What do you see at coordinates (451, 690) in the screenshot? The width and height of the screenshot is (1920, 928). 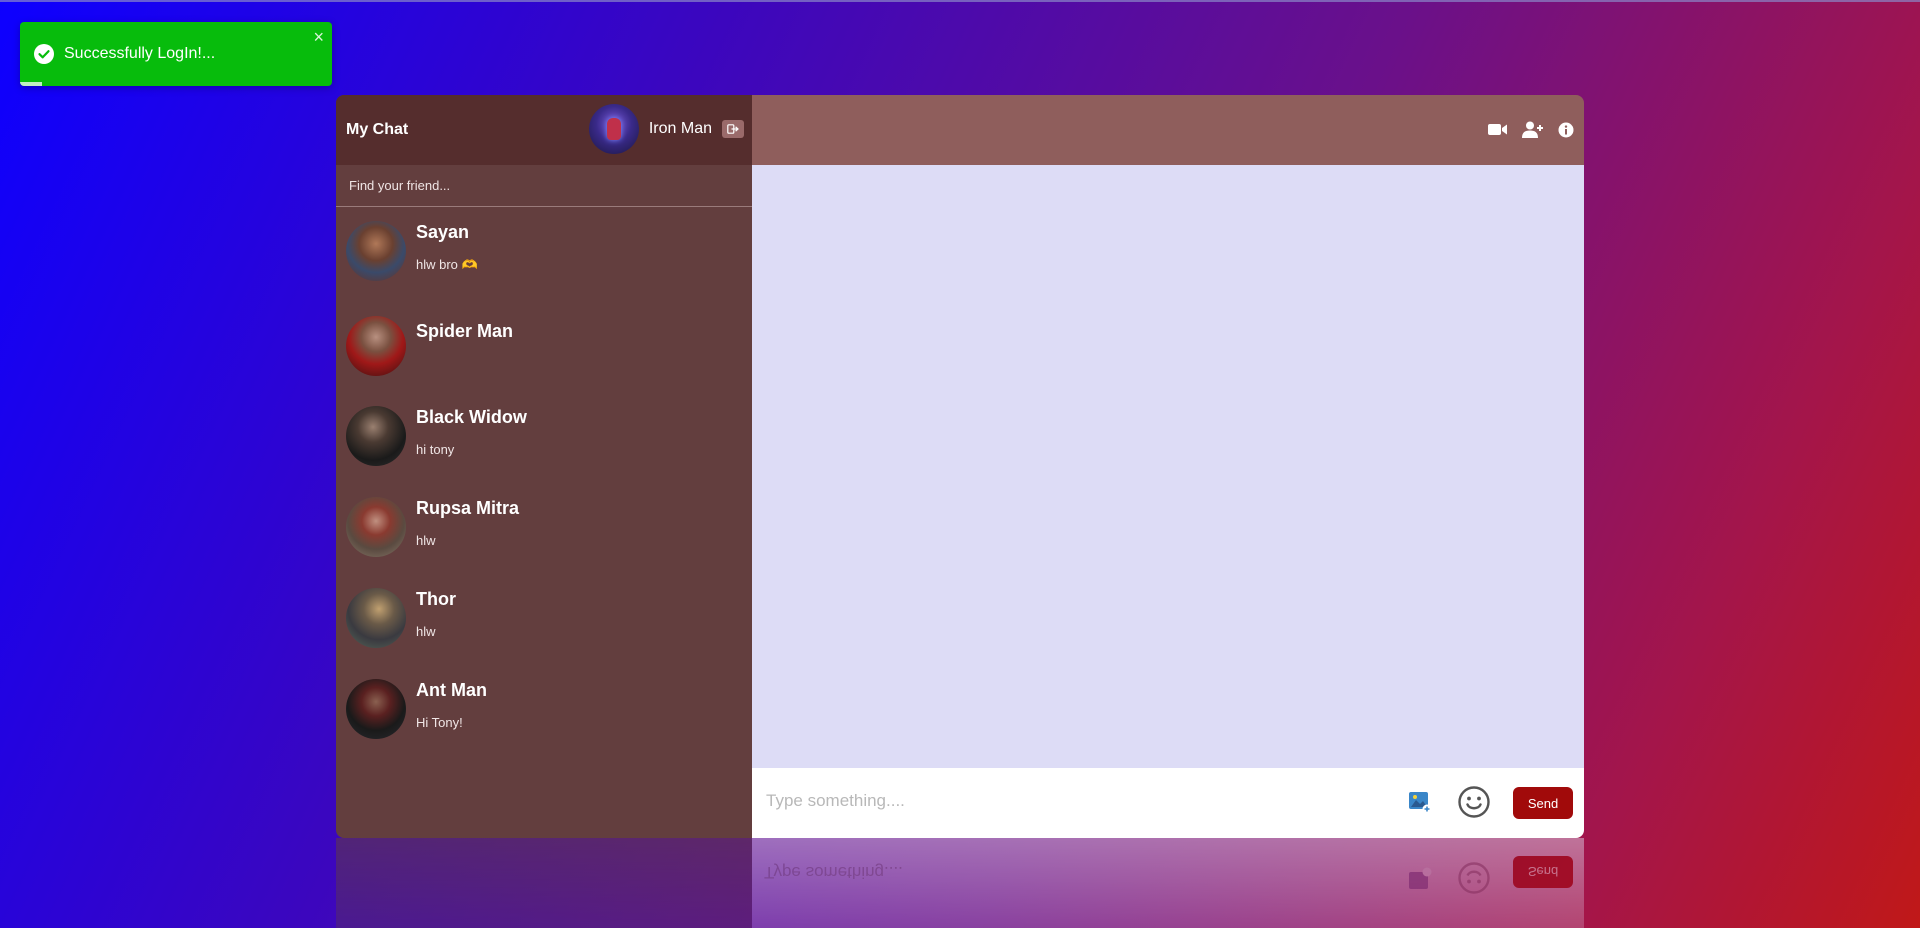 I see `friend-name: Ant Man` at bounding box center [451, 690].